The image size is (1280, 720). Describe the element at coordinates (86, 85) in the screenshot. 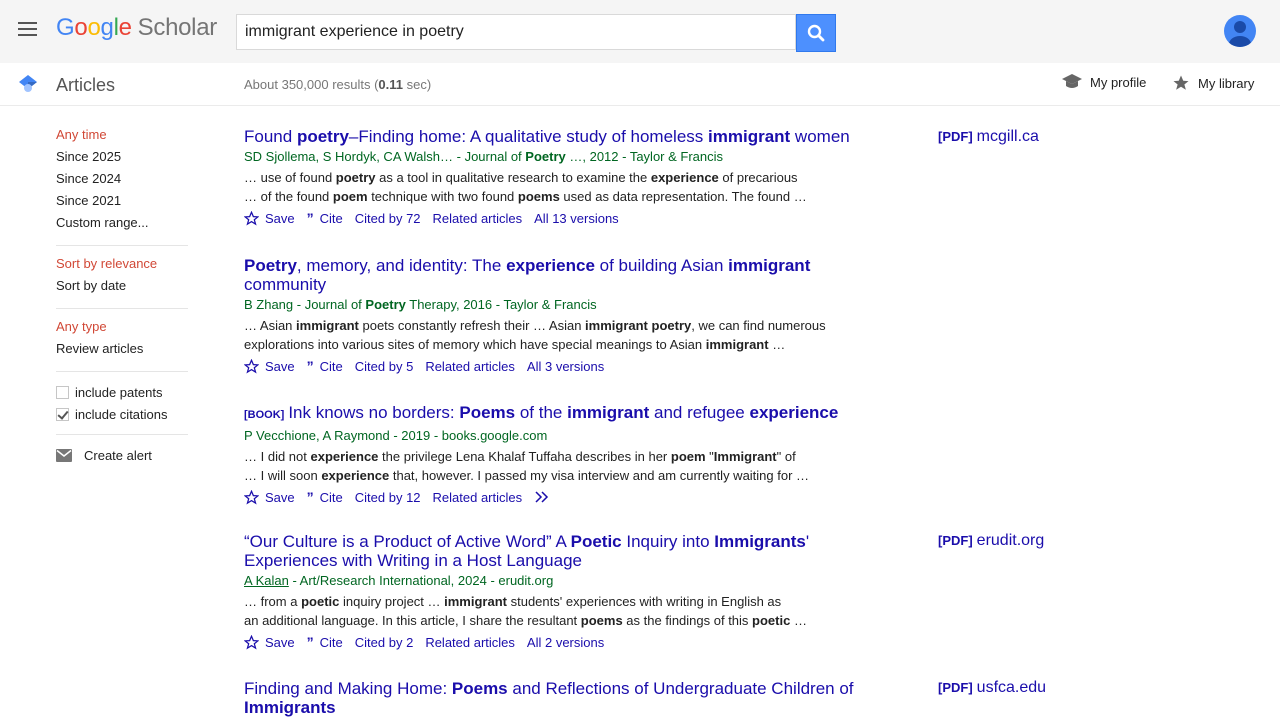

I see `section-title: Articles` at that location.